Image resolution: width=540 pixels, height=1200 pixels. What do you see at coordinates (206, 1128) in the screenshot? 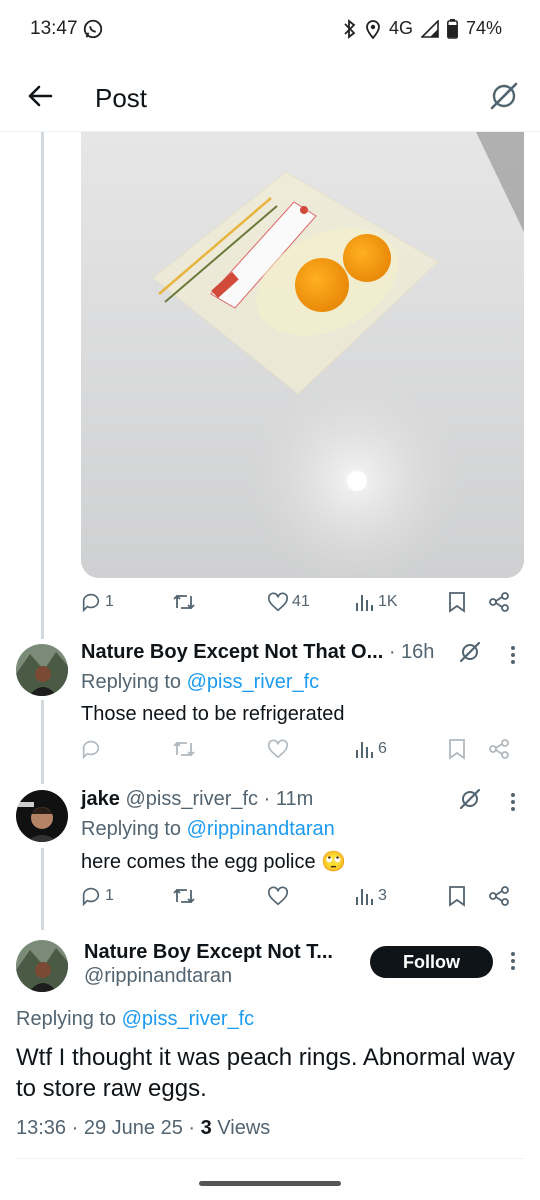
I see `views-count: 3` at bounding box center [206, 1128].